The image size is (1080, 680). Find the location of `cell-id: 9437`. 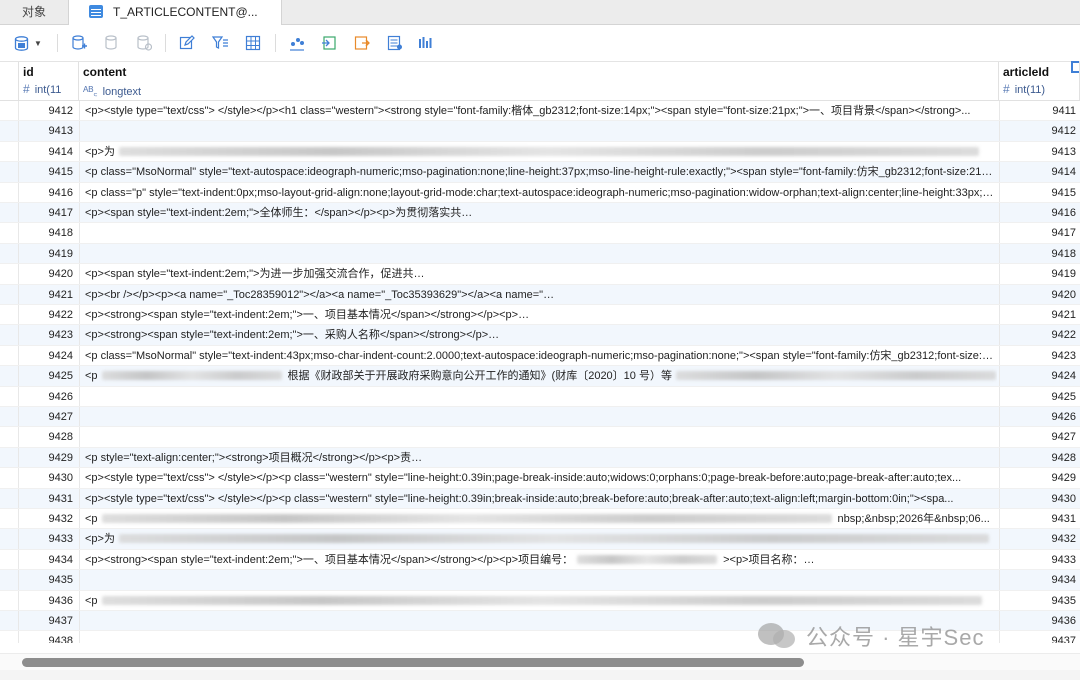

cell-id: 9437 is located at coordinates (45, 621).